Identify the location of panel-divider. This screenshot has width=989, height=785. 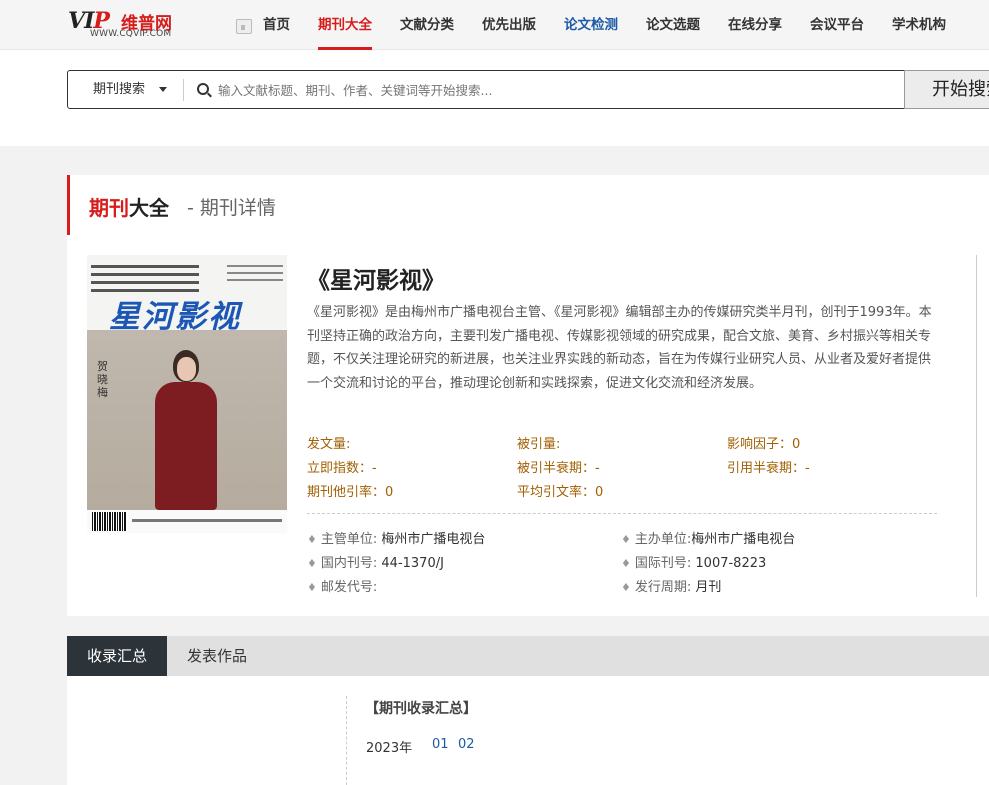
(346, 740).